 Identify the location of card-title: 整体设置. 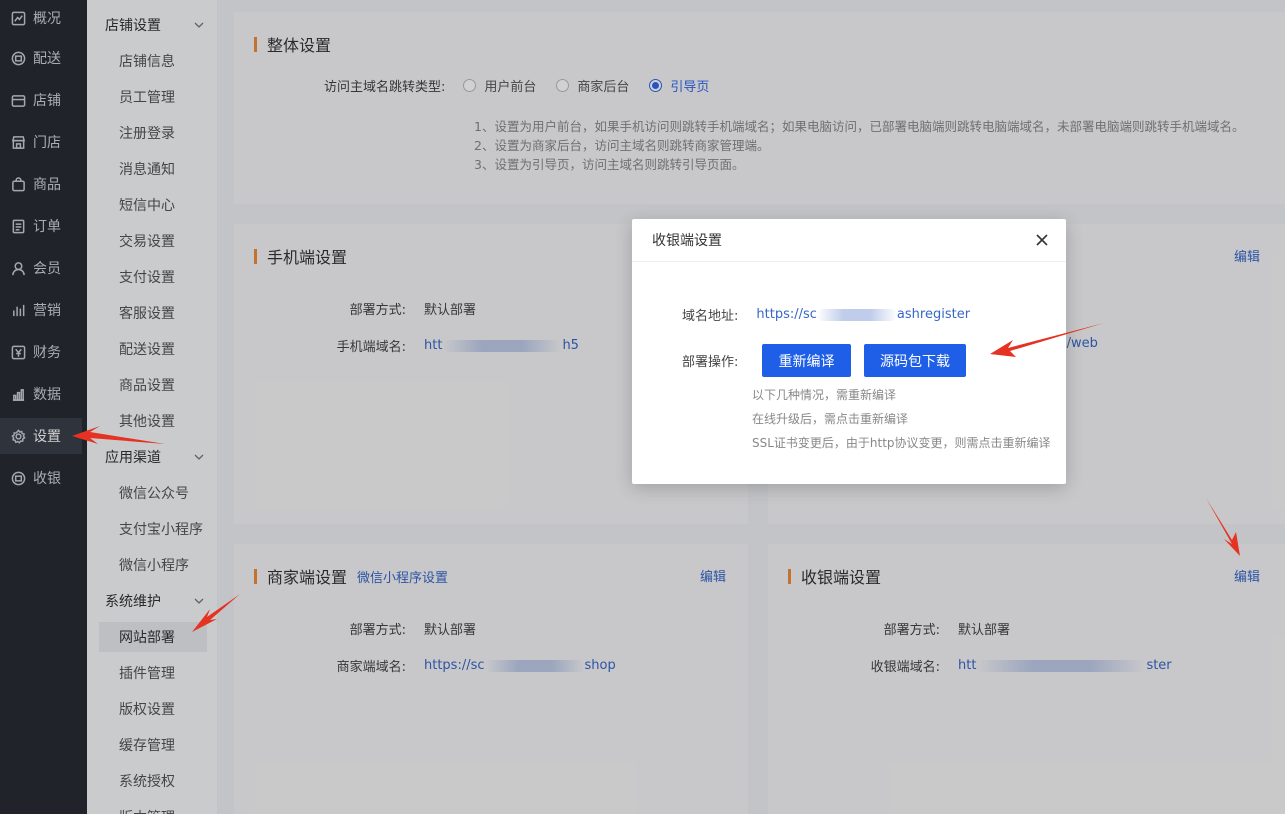
(292, 44).